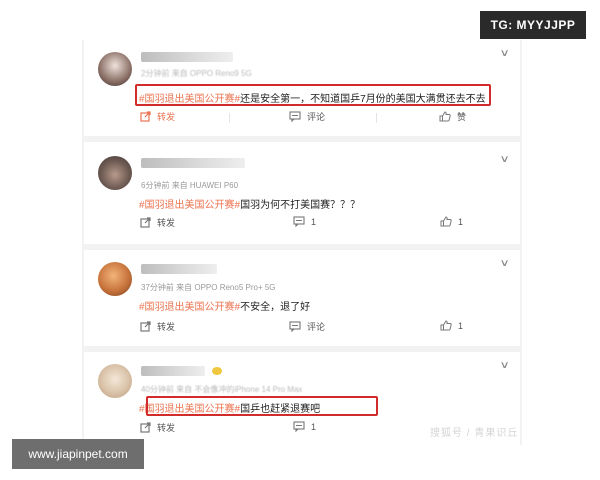 The height and width of the screenshot is (480, 600). What do you see at coordinates (462, 117) in the screenshot?
I see `like-label: 赞` at bounding box center [462, 117].